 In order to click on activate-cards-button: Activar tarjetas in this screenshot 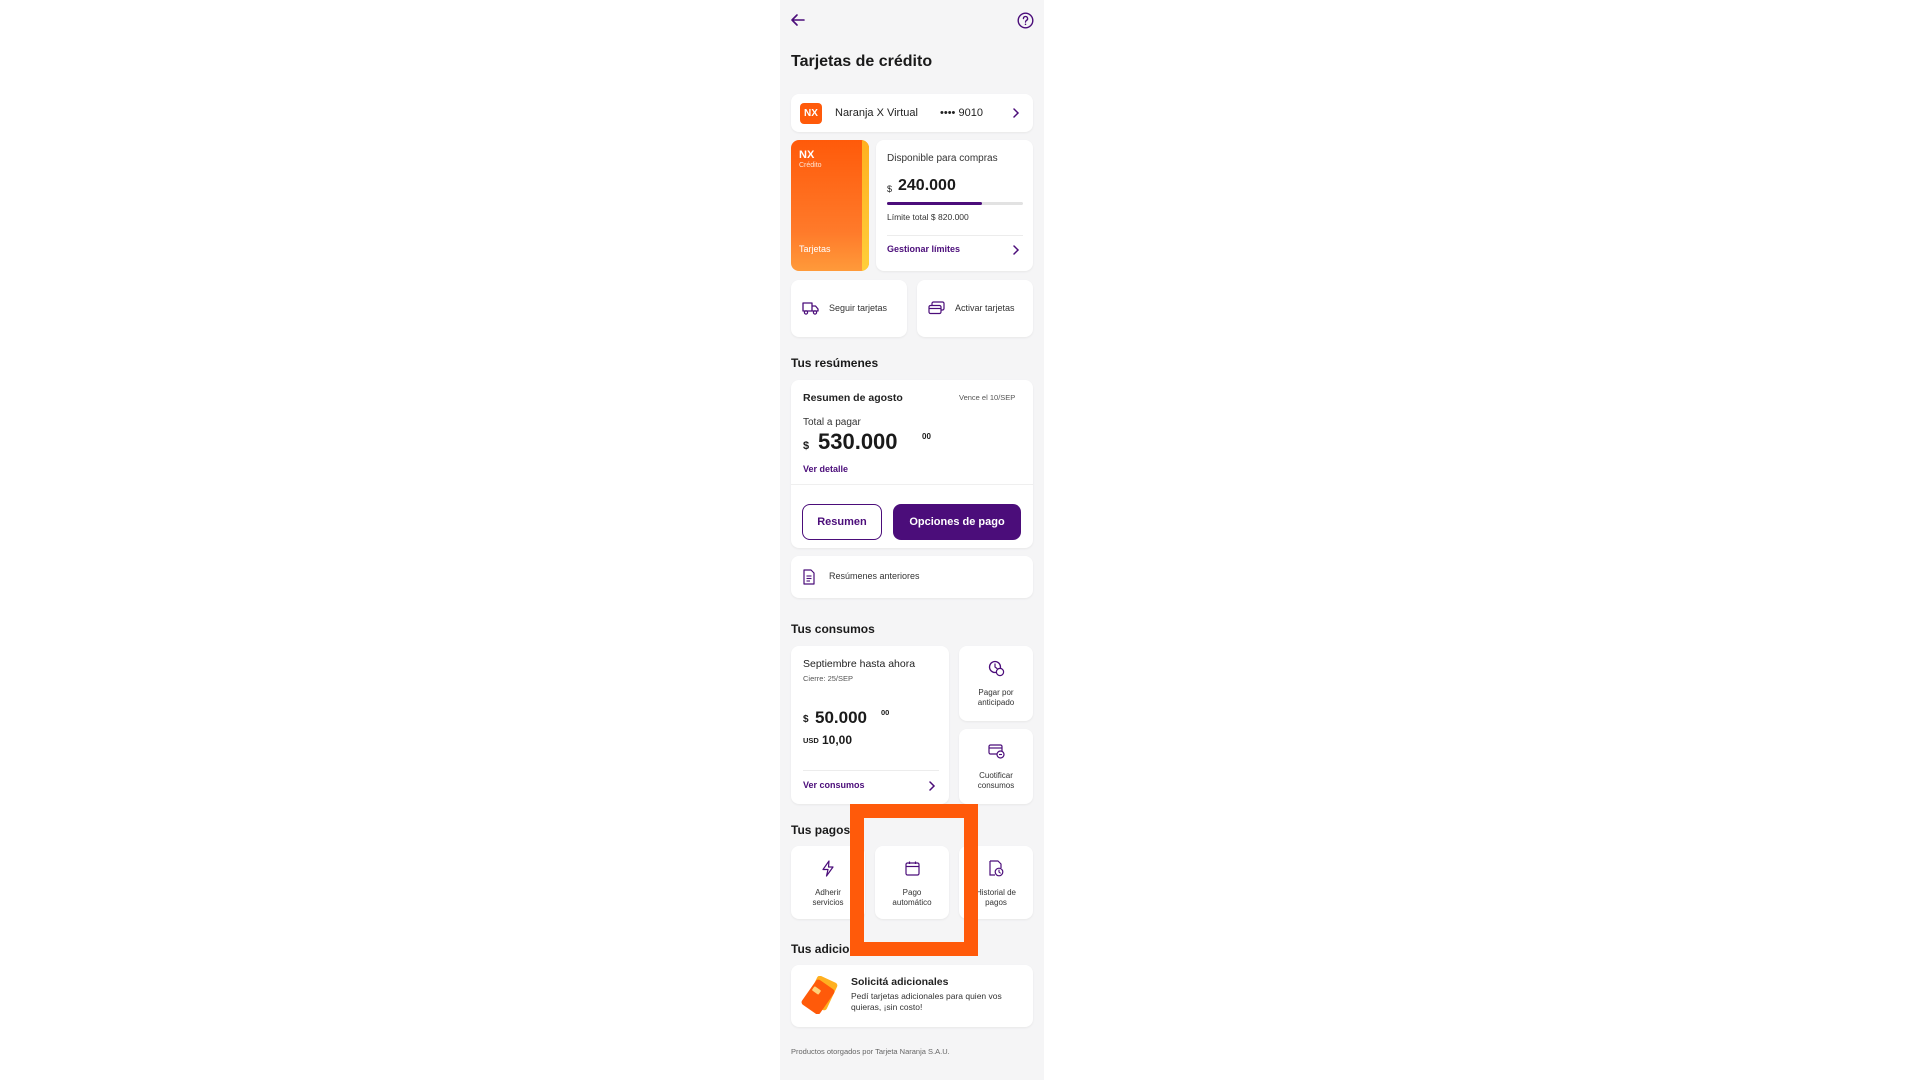, I will do `click(975, 308)`.